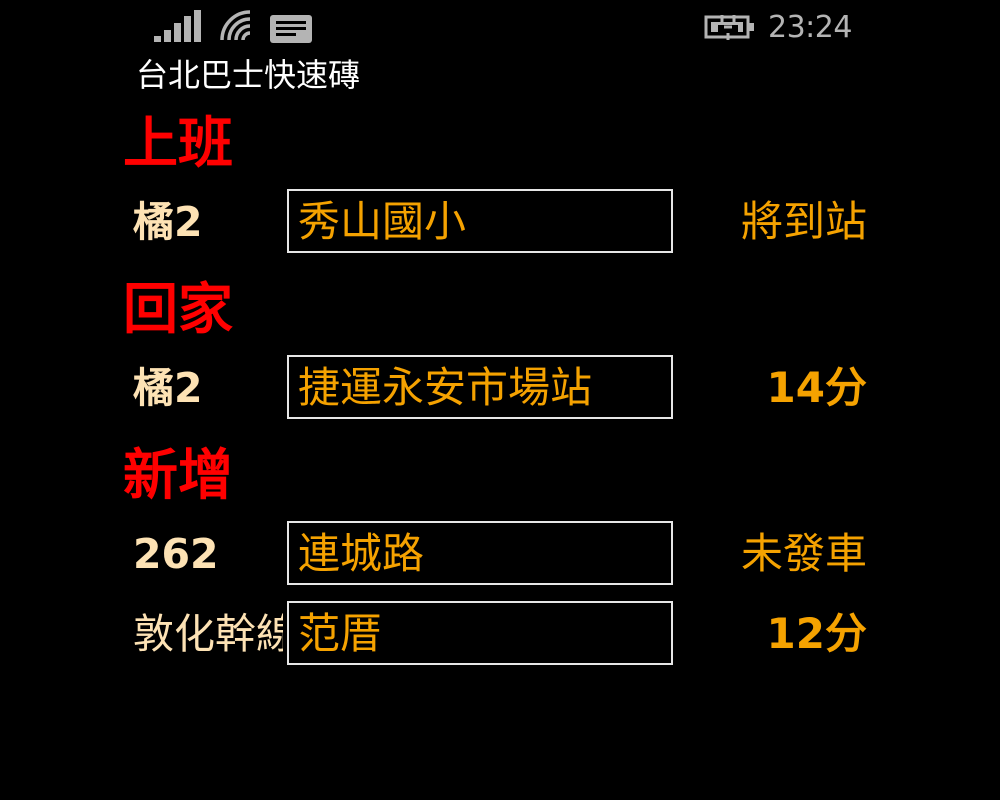 The height and width of the screenshot is (800, 1000). Describe the element at coordinates (340, 633) in the screenshot. I see `stop-name: 范厝` at that location.